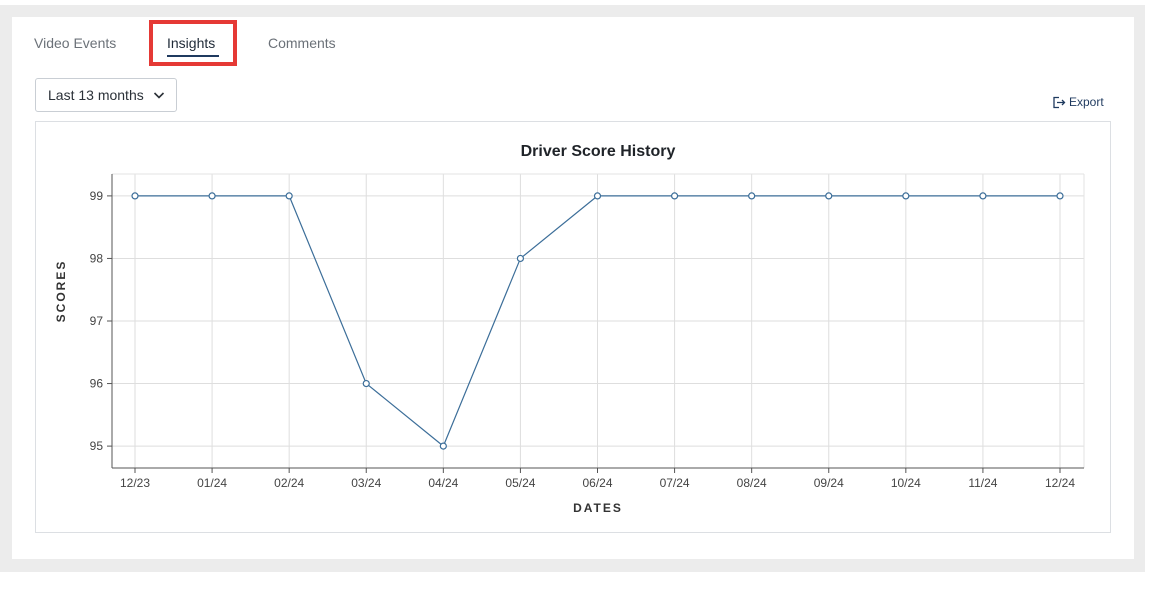 This screenshot has width=1155, height=594. I want to click on x-tick-label: 10/24, so click(906, 483).